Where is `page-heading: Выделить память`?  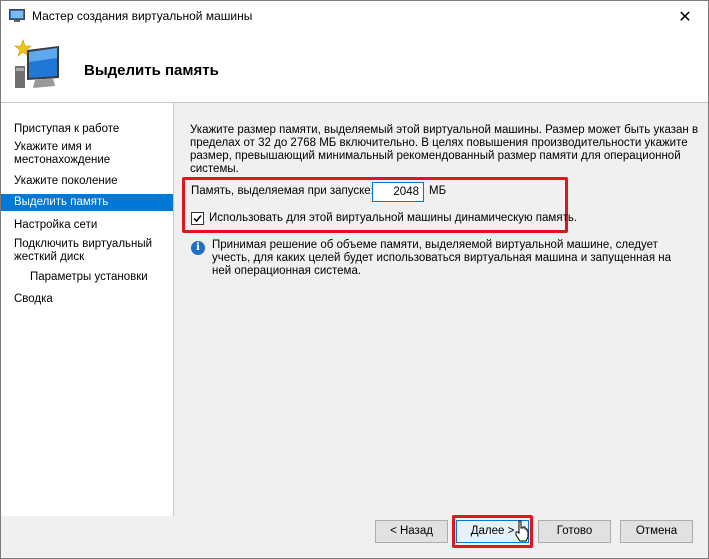 page-heading: Выделить память is located at coordinates (151, 70).